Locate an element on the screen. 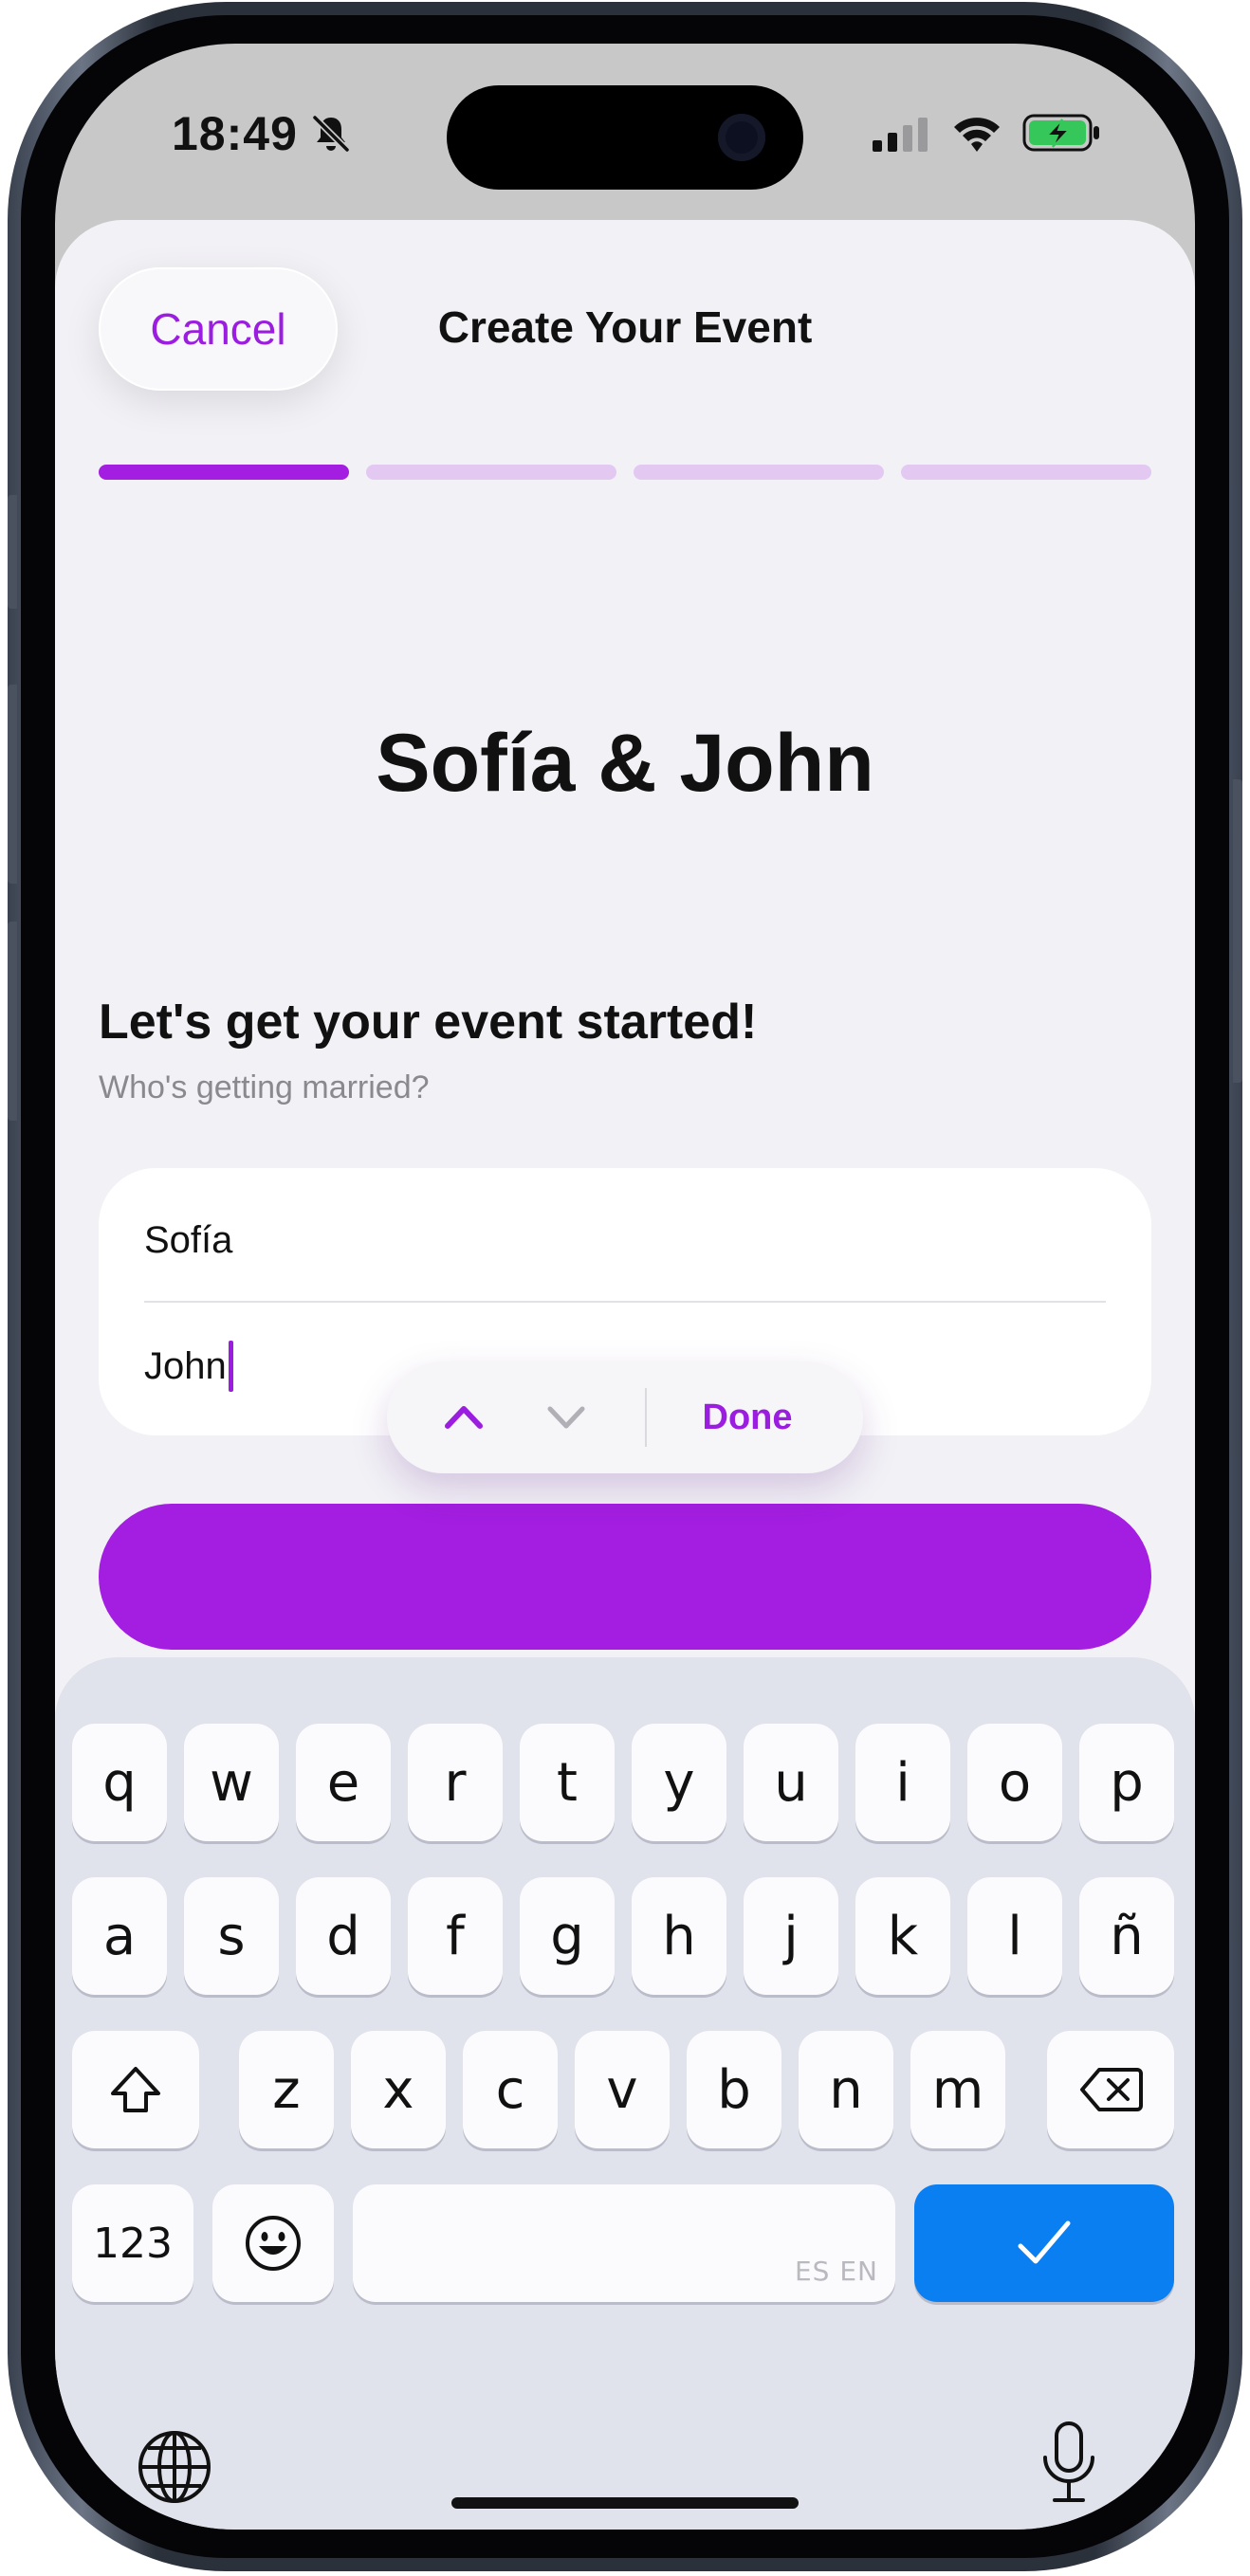  page-title: Create Your Event is located at coordinates (625, 327).